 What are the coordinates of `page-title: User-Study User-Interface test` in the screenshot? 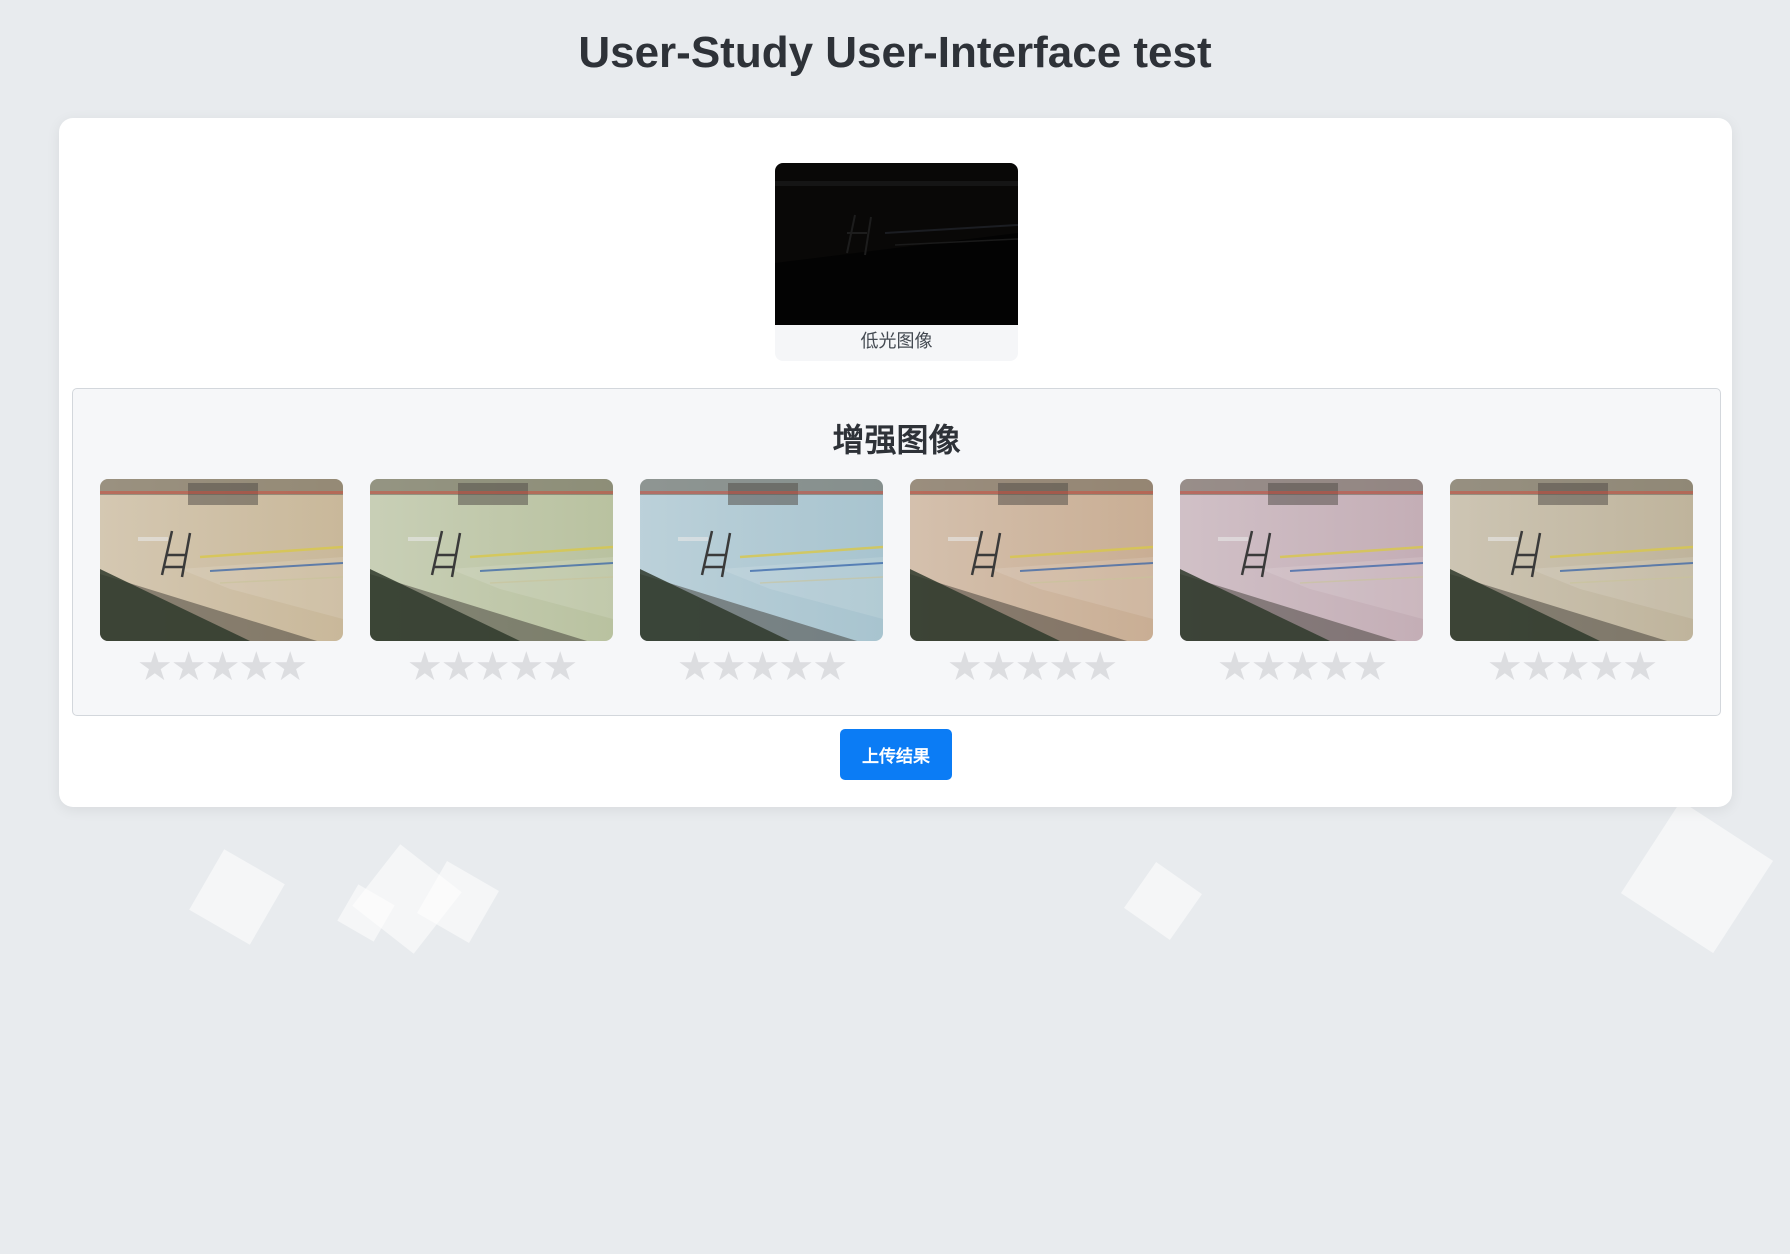 It's located at (895, 52).